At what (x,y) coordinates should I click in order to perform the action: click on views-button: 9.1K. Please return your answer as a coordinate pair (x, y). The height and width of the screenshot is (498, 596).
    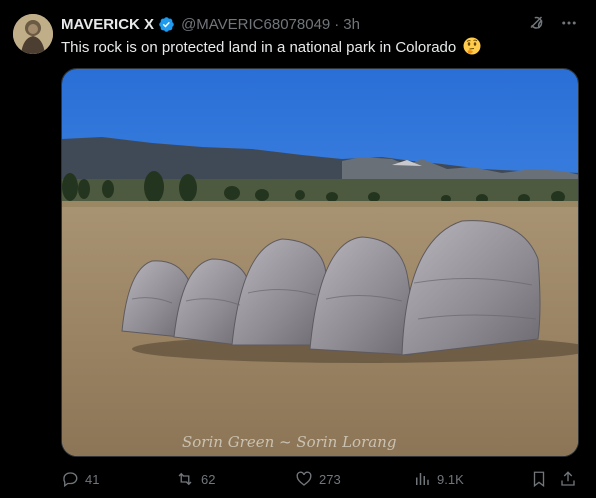
    Looking at the image, I should click on (438, 479).